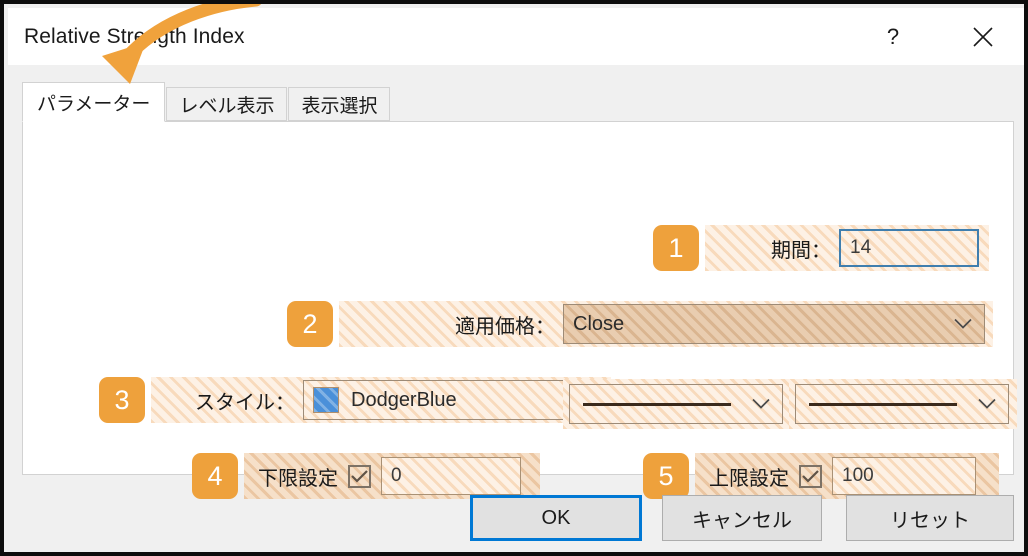 This screenshot has width=1028, height=556. I want to click on applied-price-highlight: 適用価格： Close, so click(666, 324).